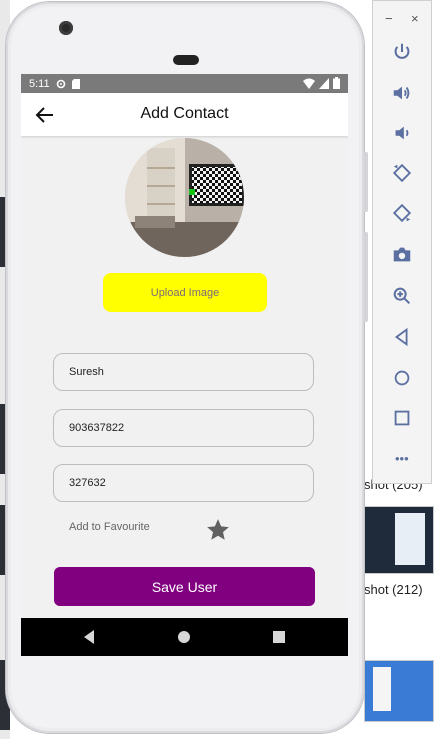 This screenshot has height=739, width=439. I want to click on front-camera, so click(66, 28).